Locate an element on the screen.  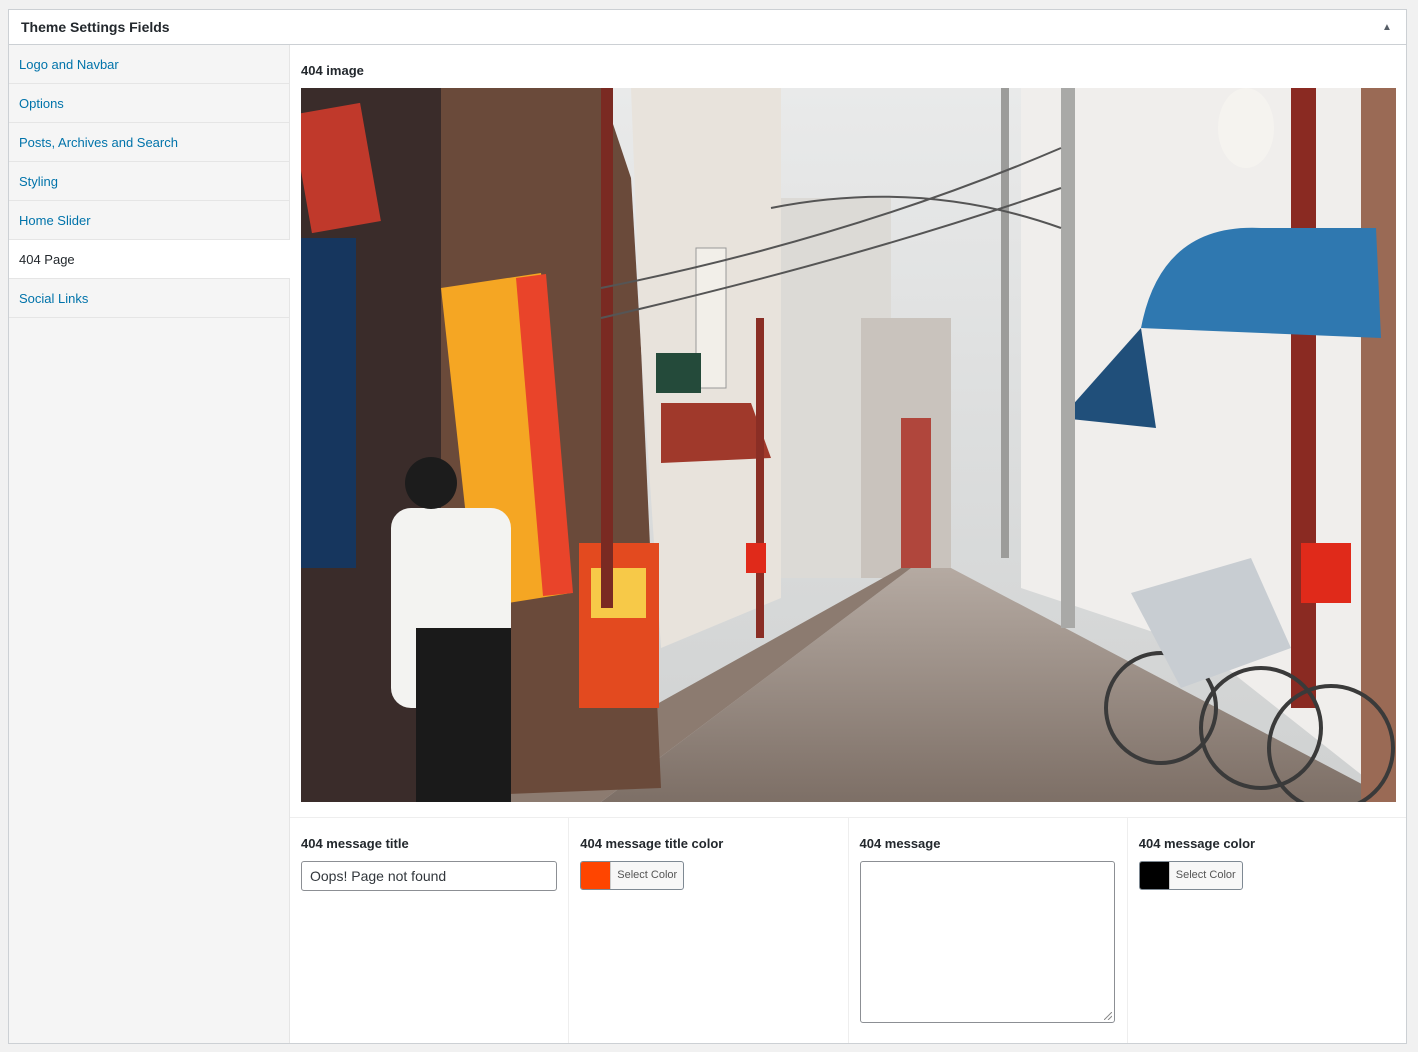
message-title-input: Oops! Page not found is located at coordinates (429, 876).